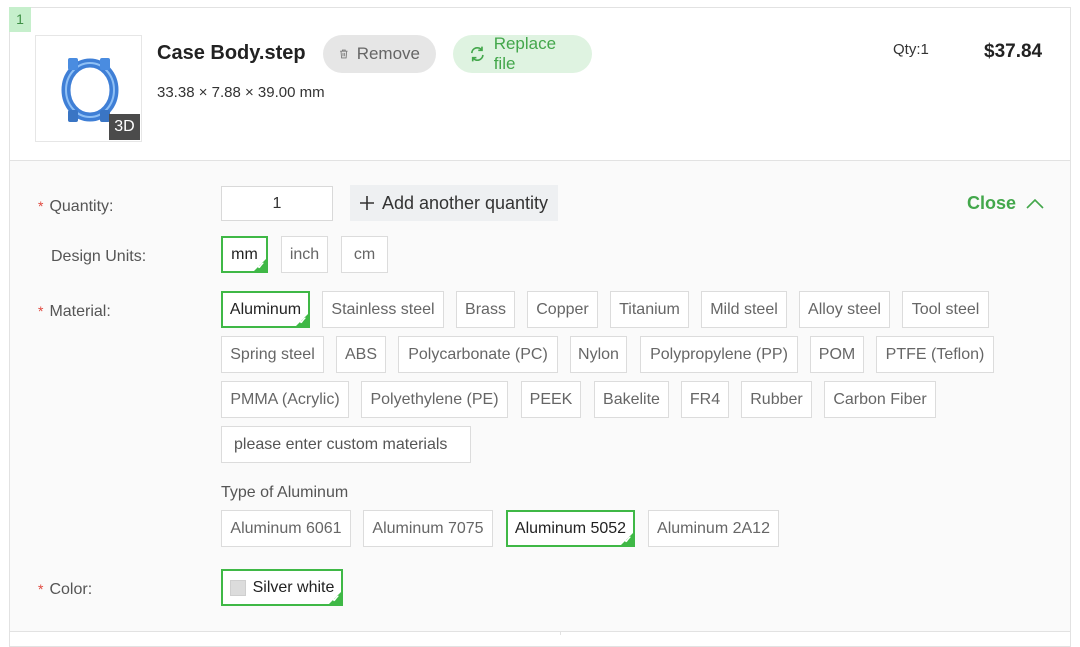 The image size is (1080, 647). Describe the element at coordinates (649, 309) in the screenshot. I see `material-option: Titanium` at that location.